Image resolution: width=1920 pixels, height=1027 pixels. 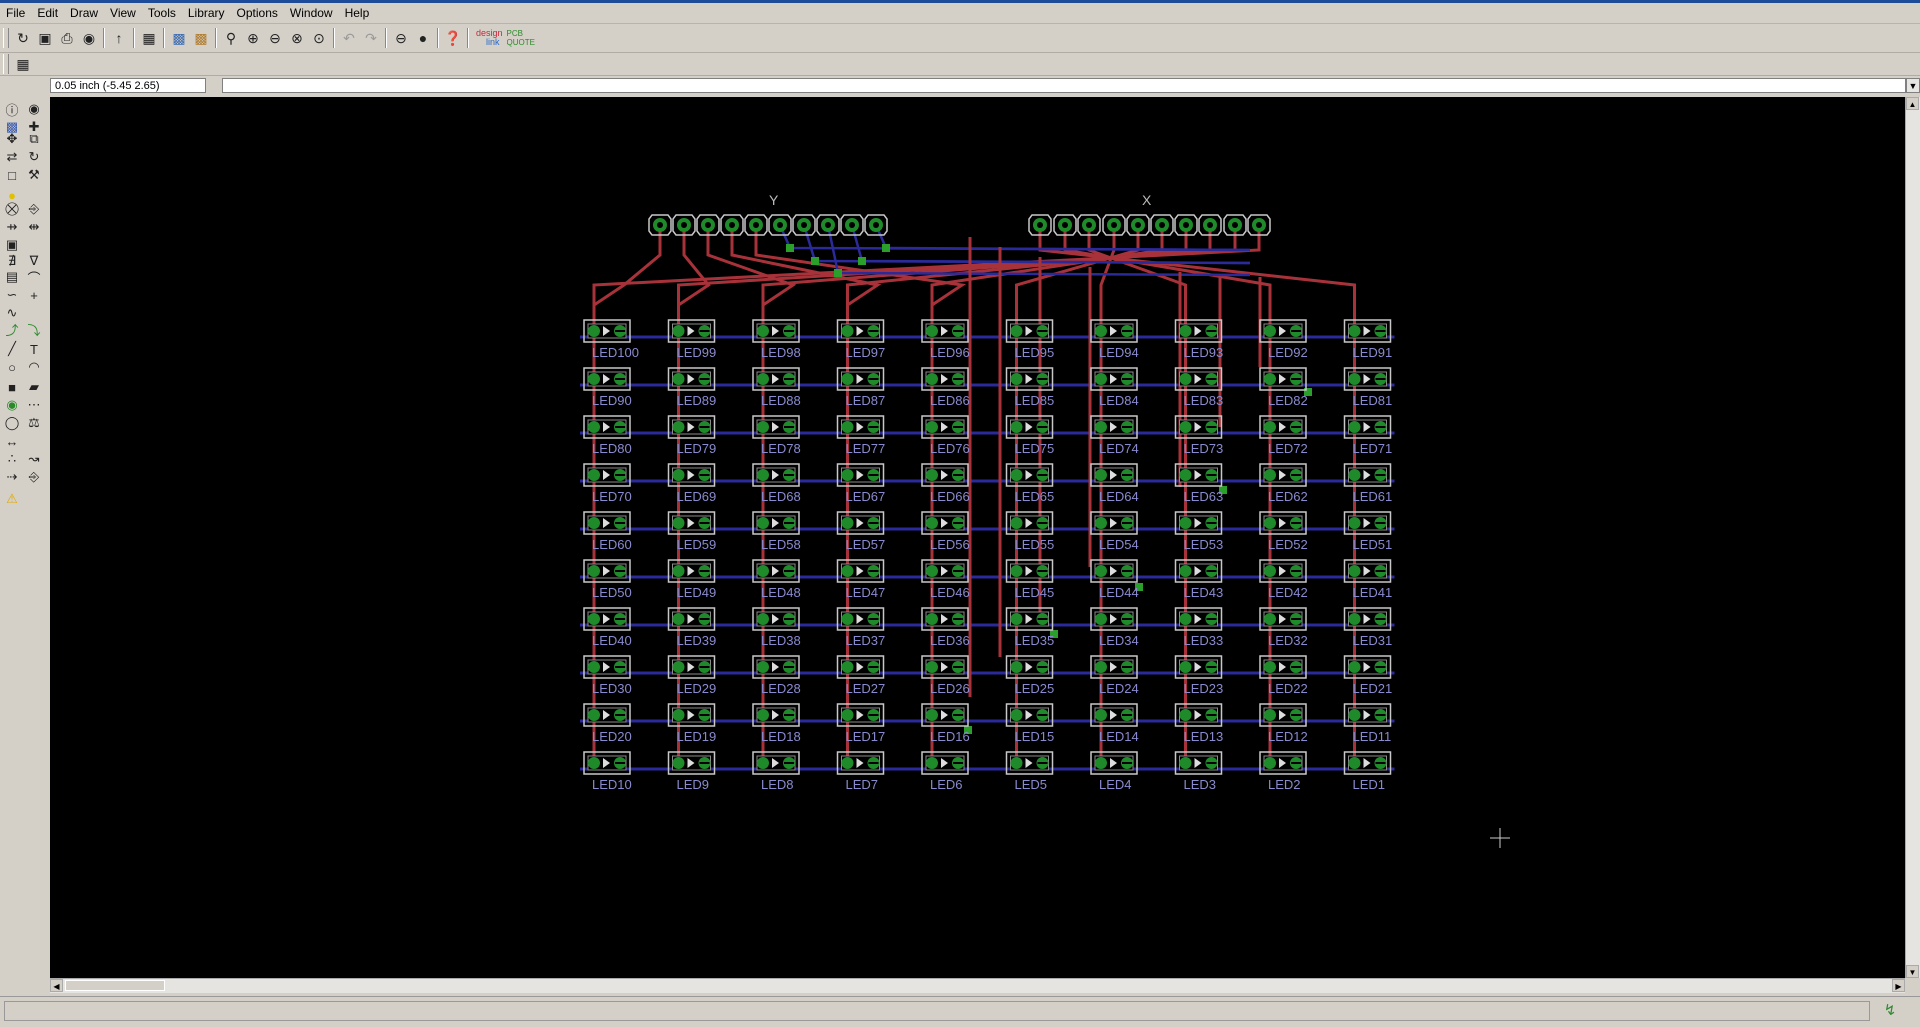 What do you see at coordinates (401, 38) in the screenshot?
I see `stop-icon: ⊖` at bounding box center [401, 38].